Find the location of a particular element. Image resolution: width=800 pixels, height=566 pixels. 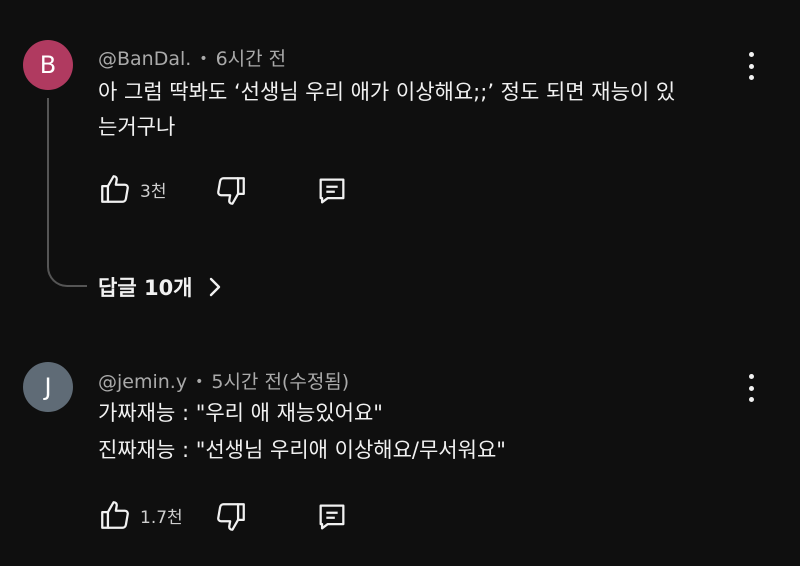

comment-text-line: 가짜재능 : "우리 애 재능있어요" is located at coordinates (240, 413).